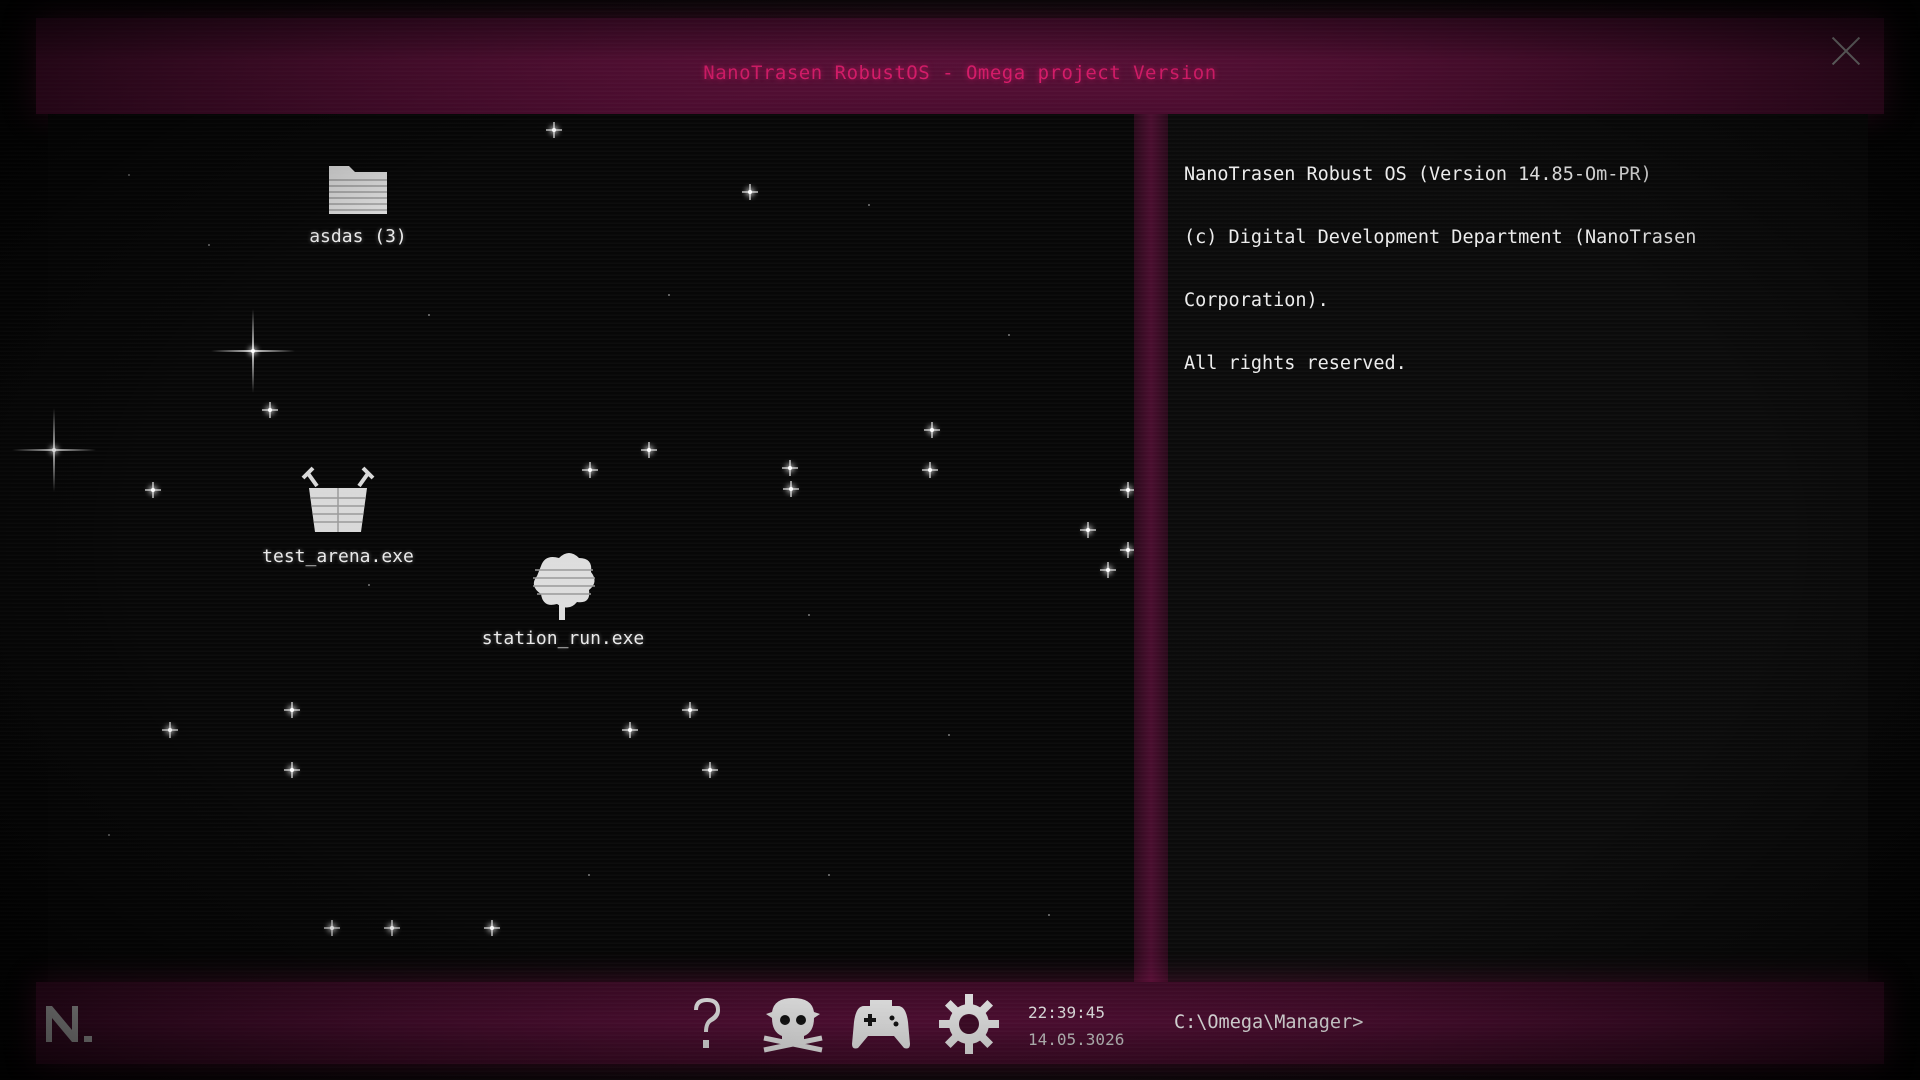 This screenshot has width=1920, height=1080. I want to click on gamepad-icon, so click(881, 1024).